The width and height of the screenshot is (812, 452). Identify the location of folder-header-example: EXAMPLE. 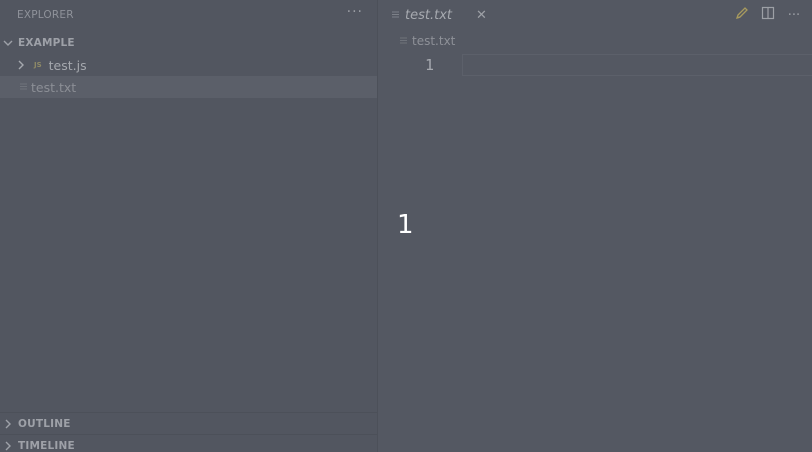
(188, 43).